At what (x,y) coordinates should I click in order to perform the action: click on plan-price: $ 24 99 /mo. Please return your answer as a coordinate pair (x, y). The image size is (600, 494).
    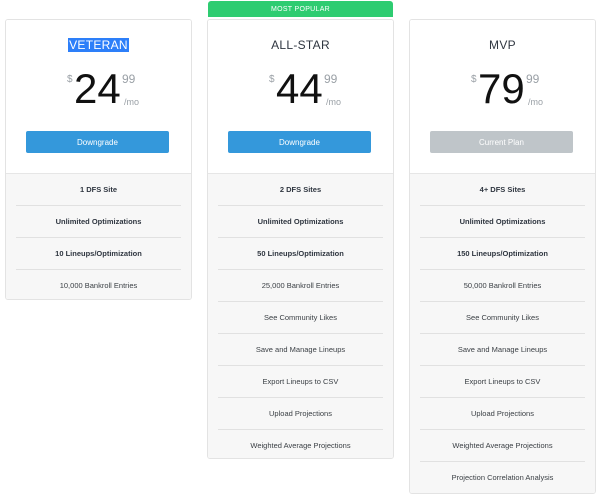
    Looking at the image, I should click on (98, 89).